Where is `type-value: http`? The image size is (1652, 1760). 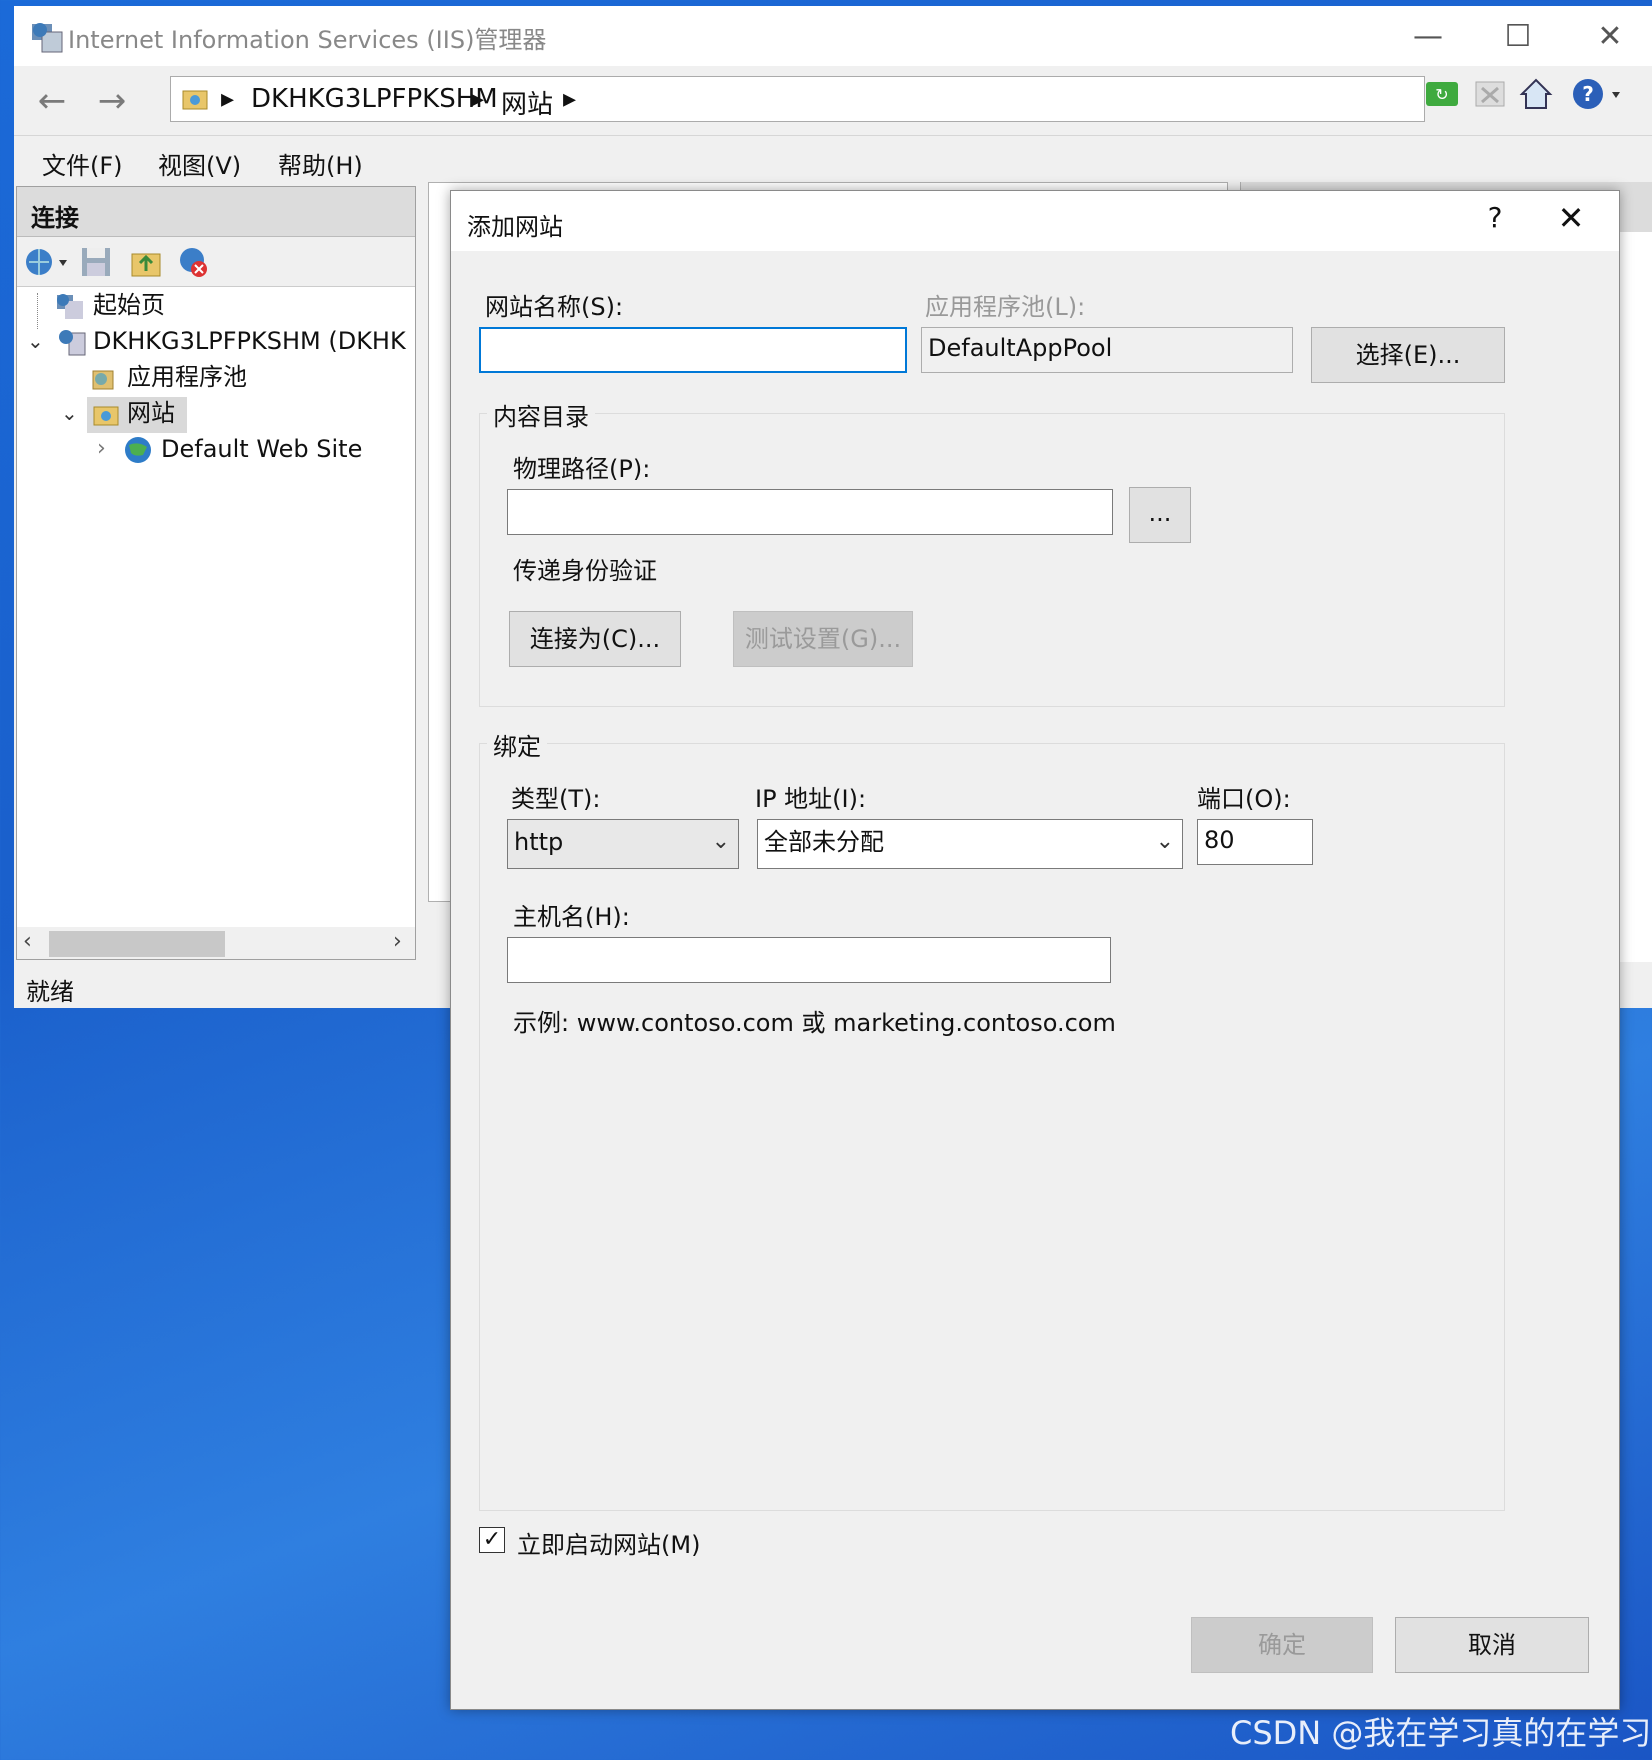
type-value: http is located at coordinates (539, 842).